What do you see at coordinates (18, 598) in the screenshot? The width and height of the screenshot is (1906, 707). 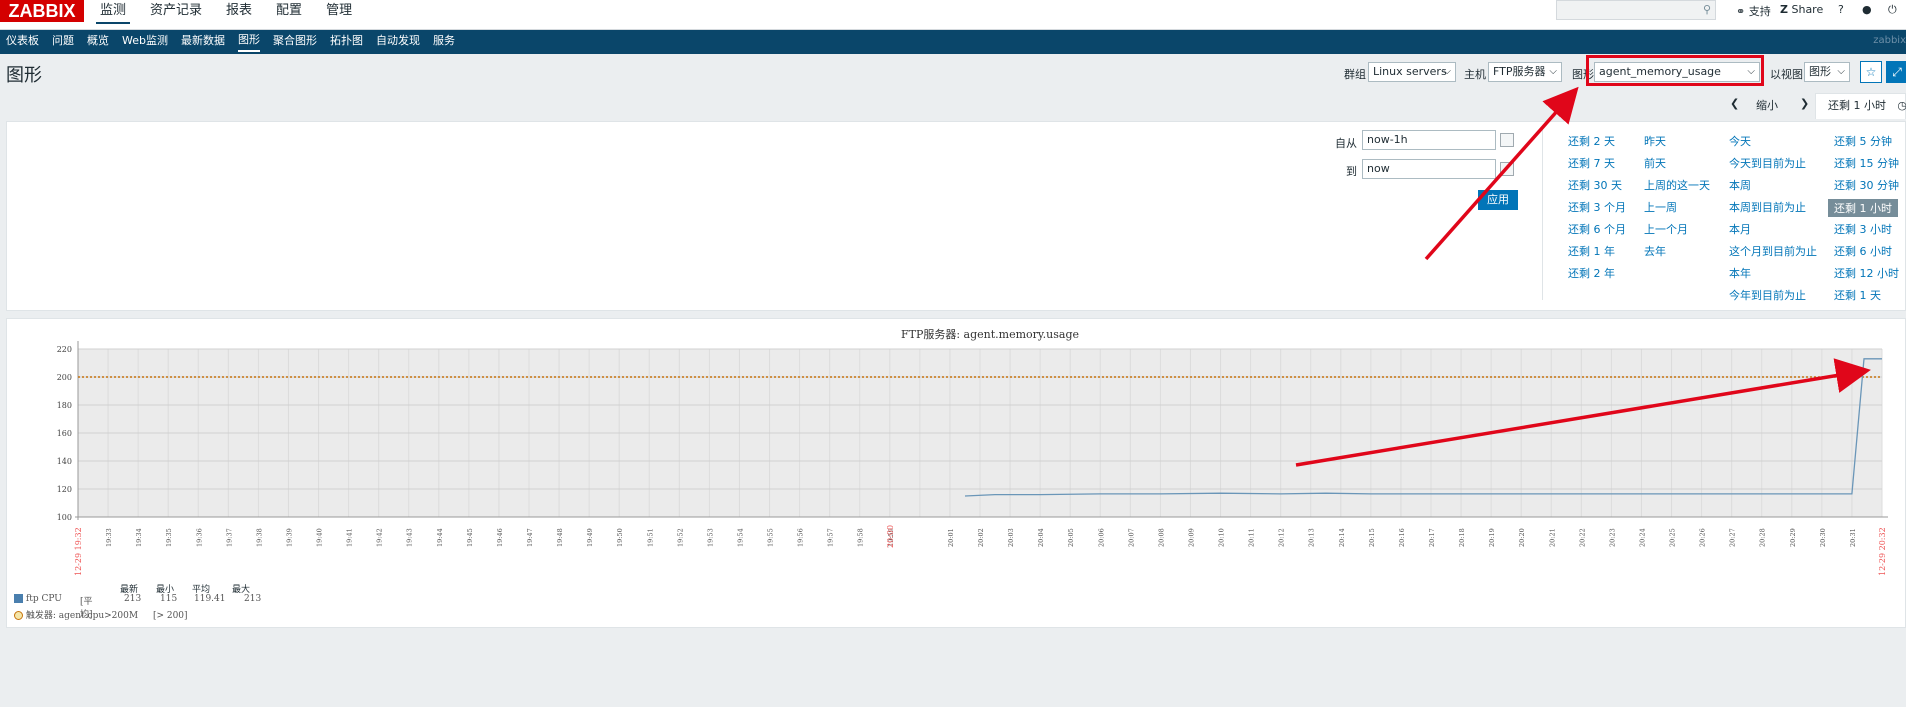 I see `series-swatch` at bounding box center [18, 598].